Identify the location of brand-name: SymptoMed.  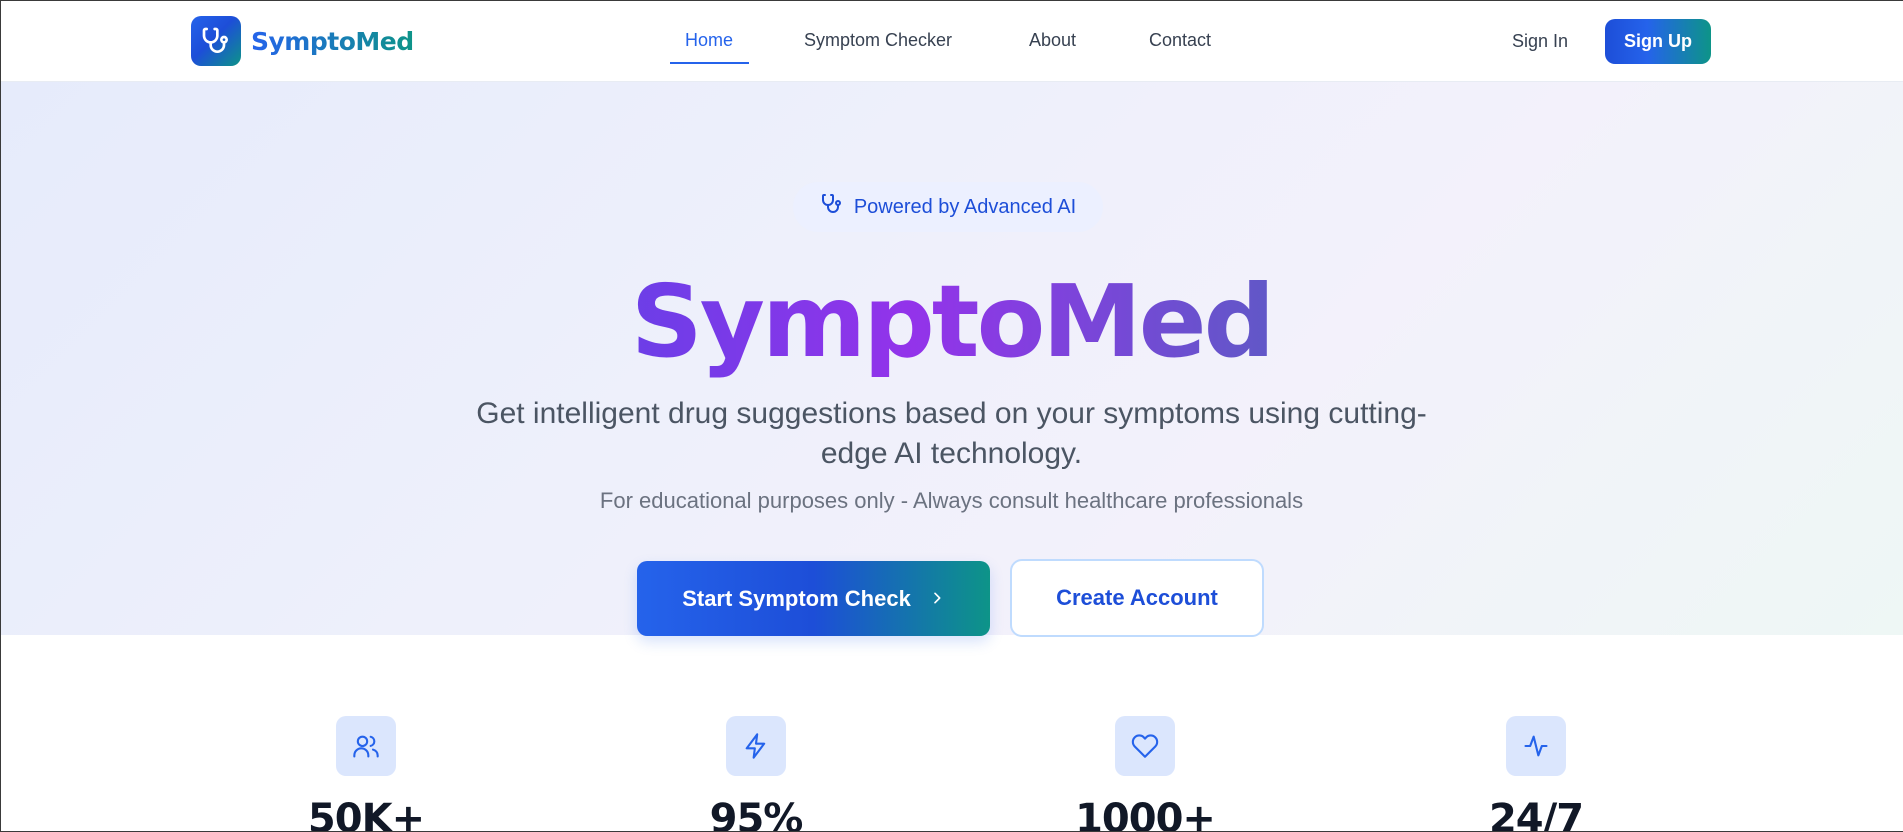
(332, 41).